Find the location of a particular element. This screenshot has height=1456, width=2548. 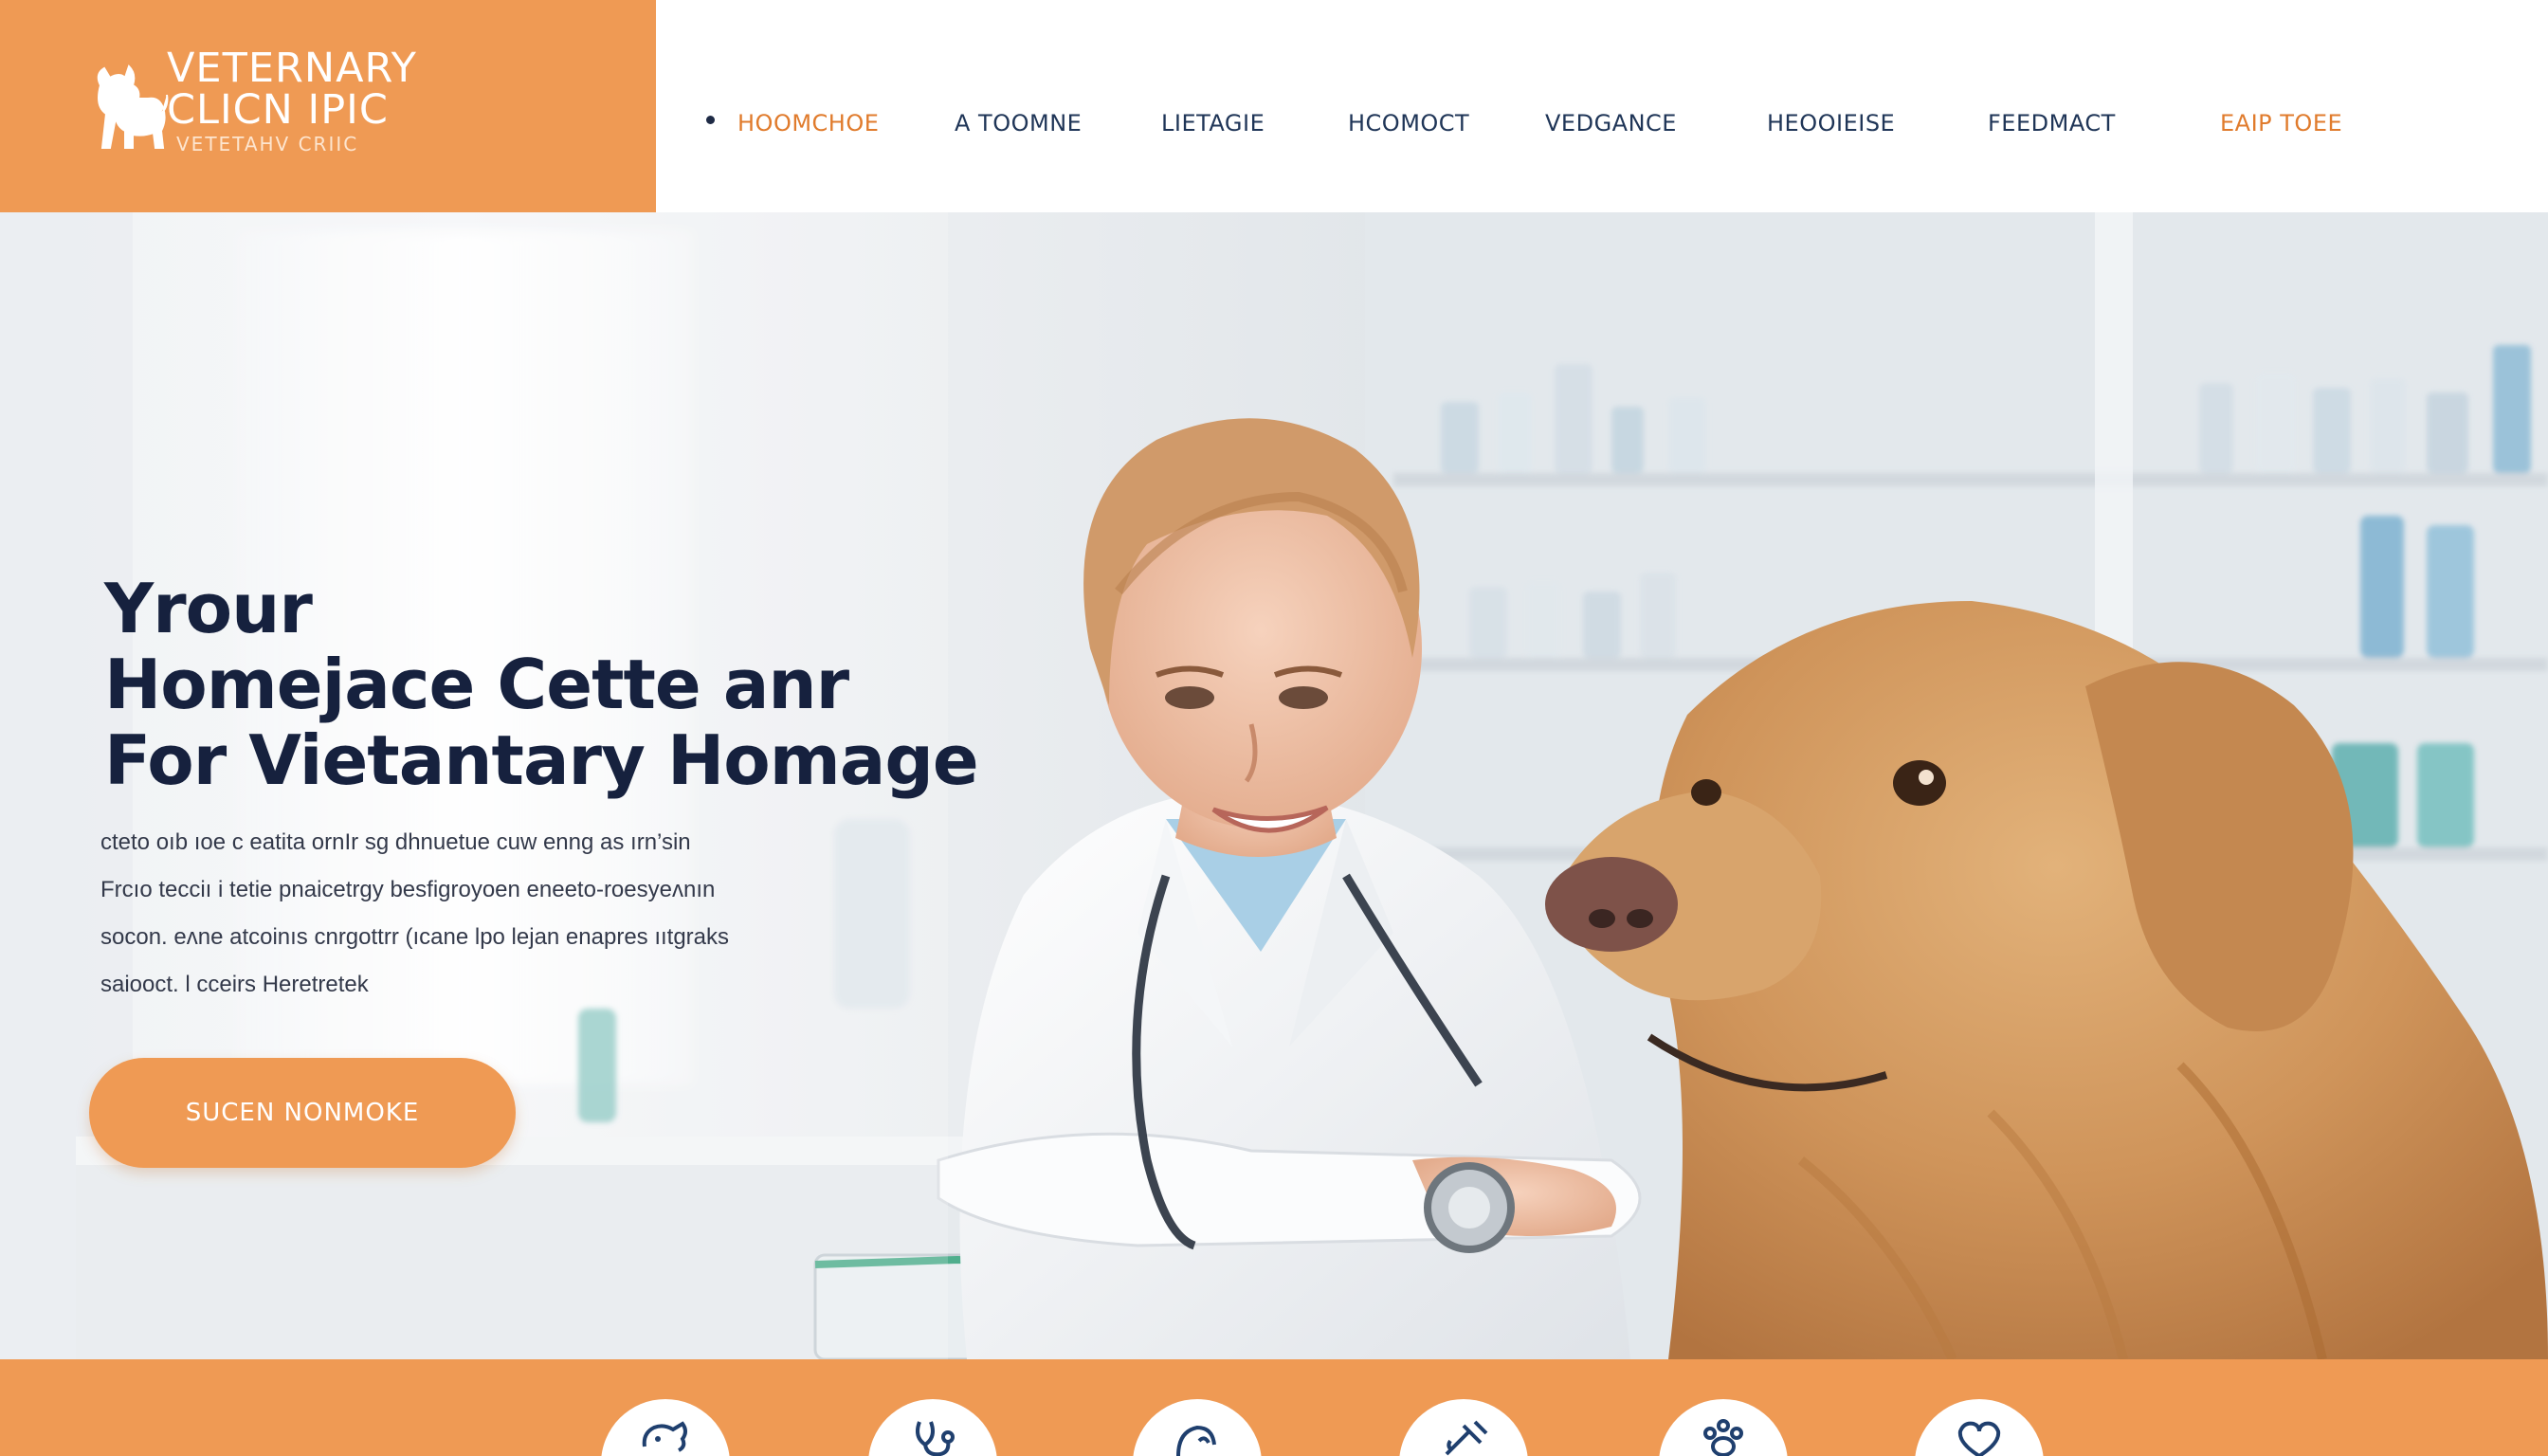

service-pet-care is located at coordinates (1197, 1427).